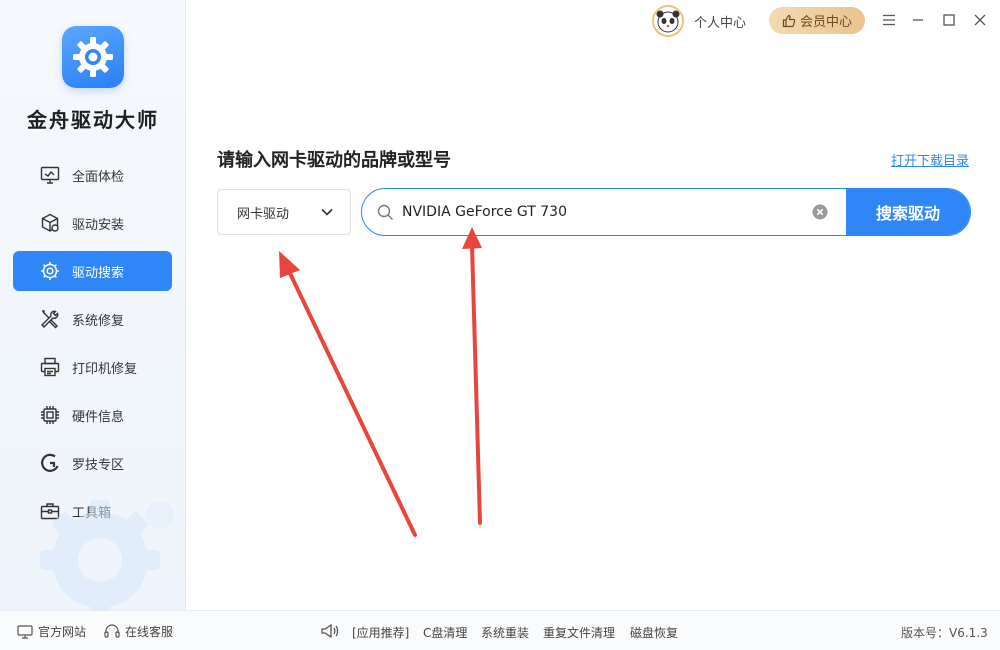 The width and height of the screenshot is (1000, 650). What do you see at coordinates (505, 632) in the screenshot?
I see `footer-link-system-reinstall: 系统重装` at bounding box center [505, 632].